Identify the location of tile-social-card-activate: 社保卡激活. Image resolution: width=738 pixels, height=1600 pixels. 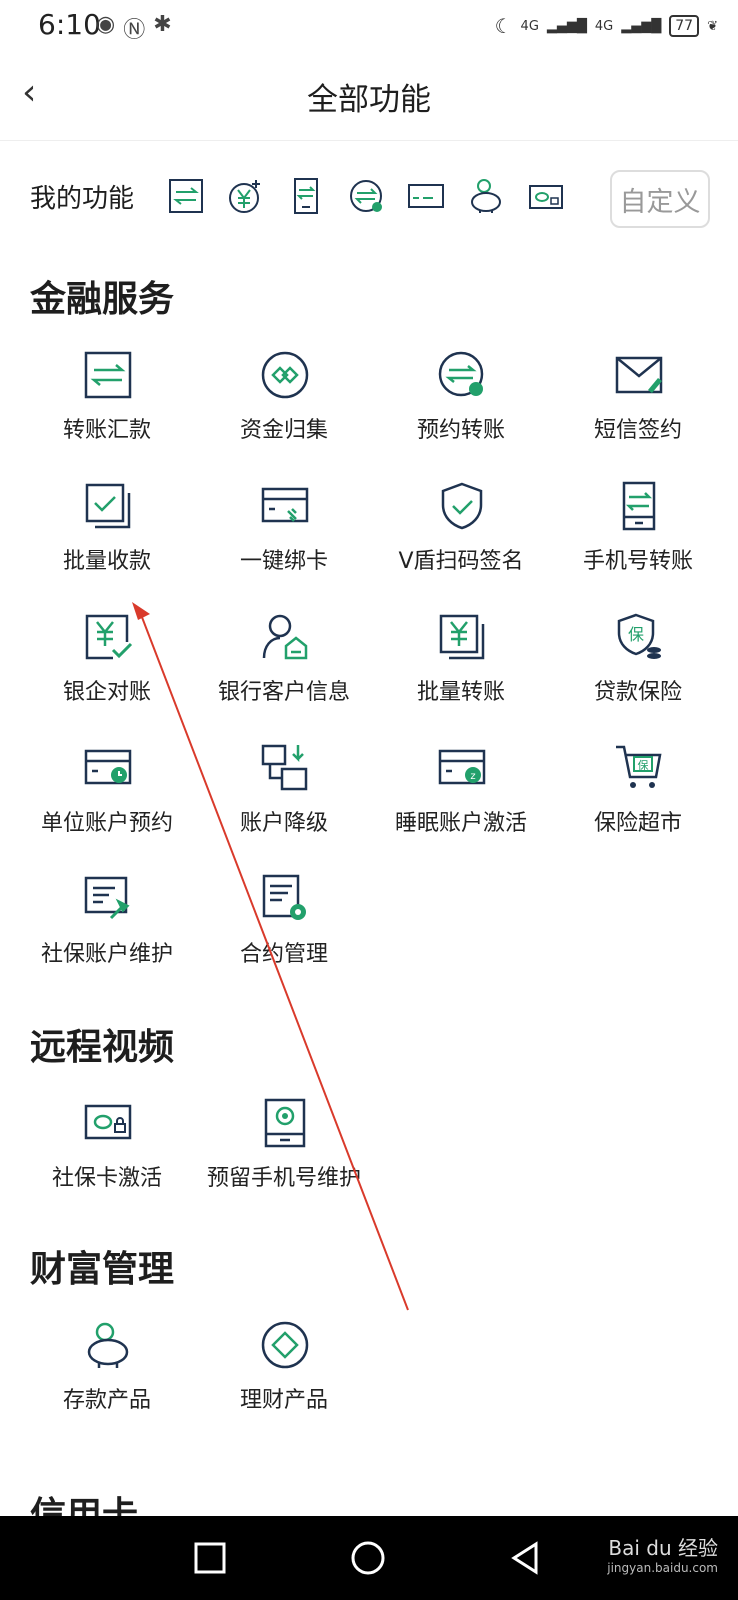
(107, 1163).